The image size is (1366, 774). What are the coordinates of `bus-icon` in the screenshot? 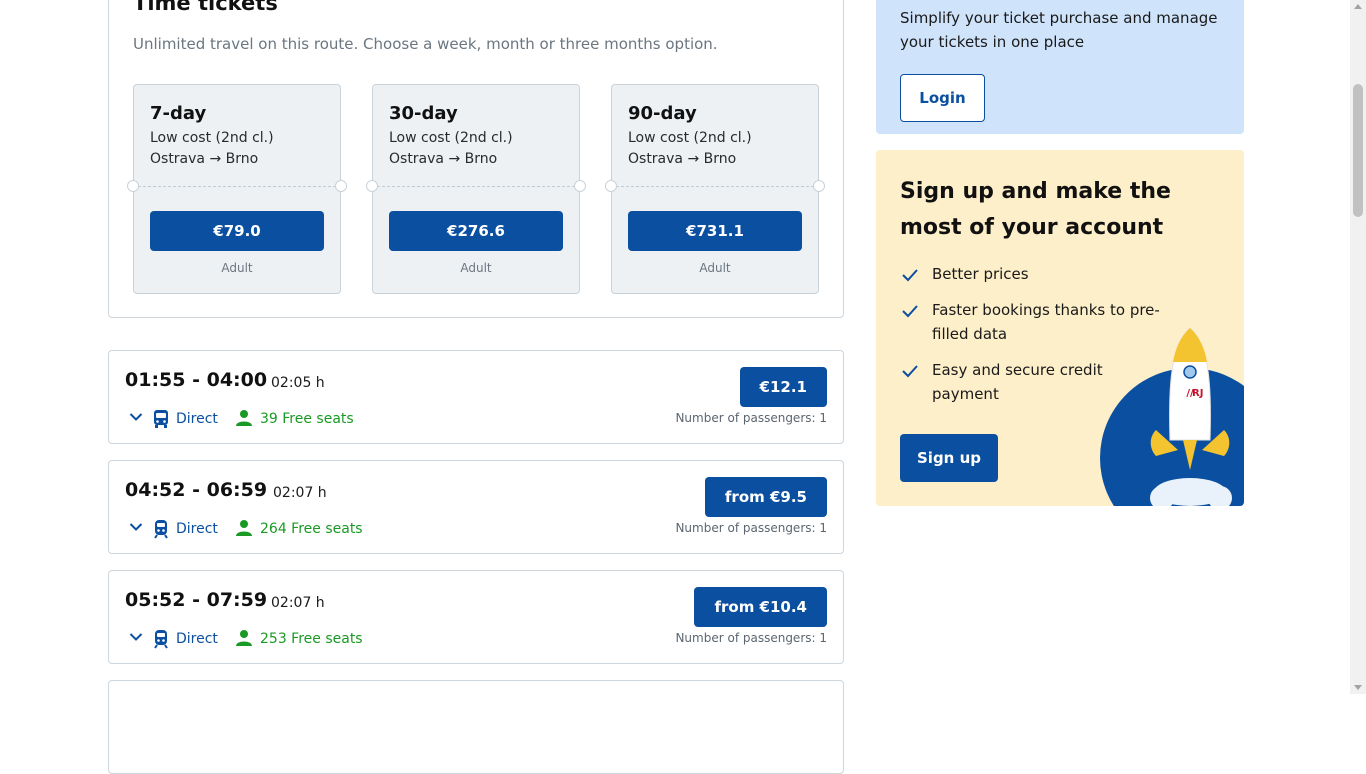 It's located at (161, 419).